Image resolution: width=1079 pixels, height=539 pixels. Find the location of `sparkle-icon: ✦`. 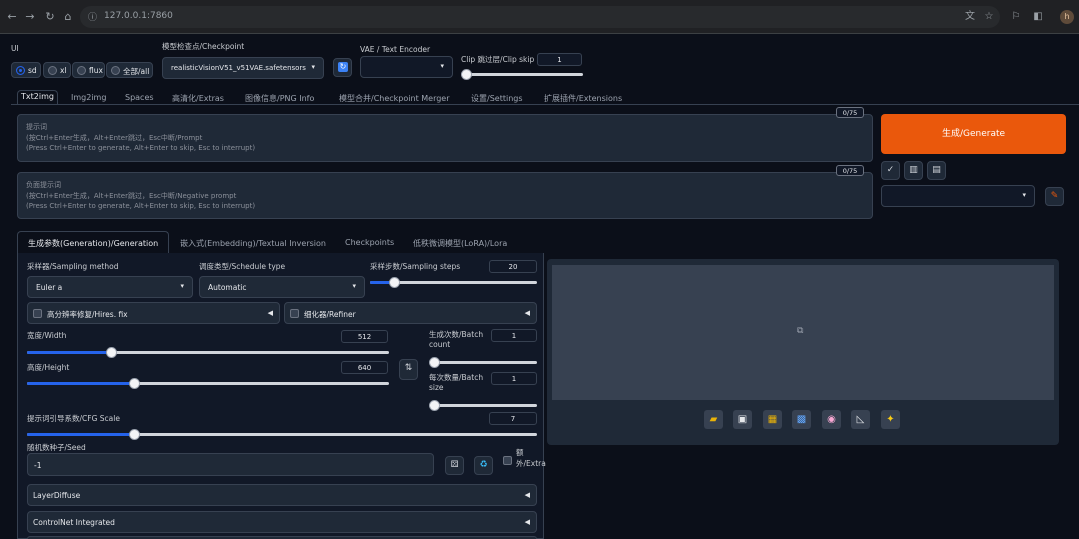

sparkle-icon: ✦ is located at coordinates (890, 419).